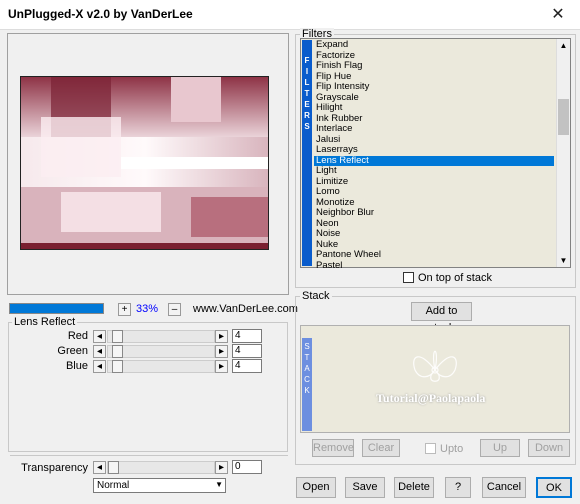 This screenshot has width=580, height=504. What do you see at coordinates (333, 448) in the screenshot?
I see `remove-button: Remove` at bounding box center [333, 448].